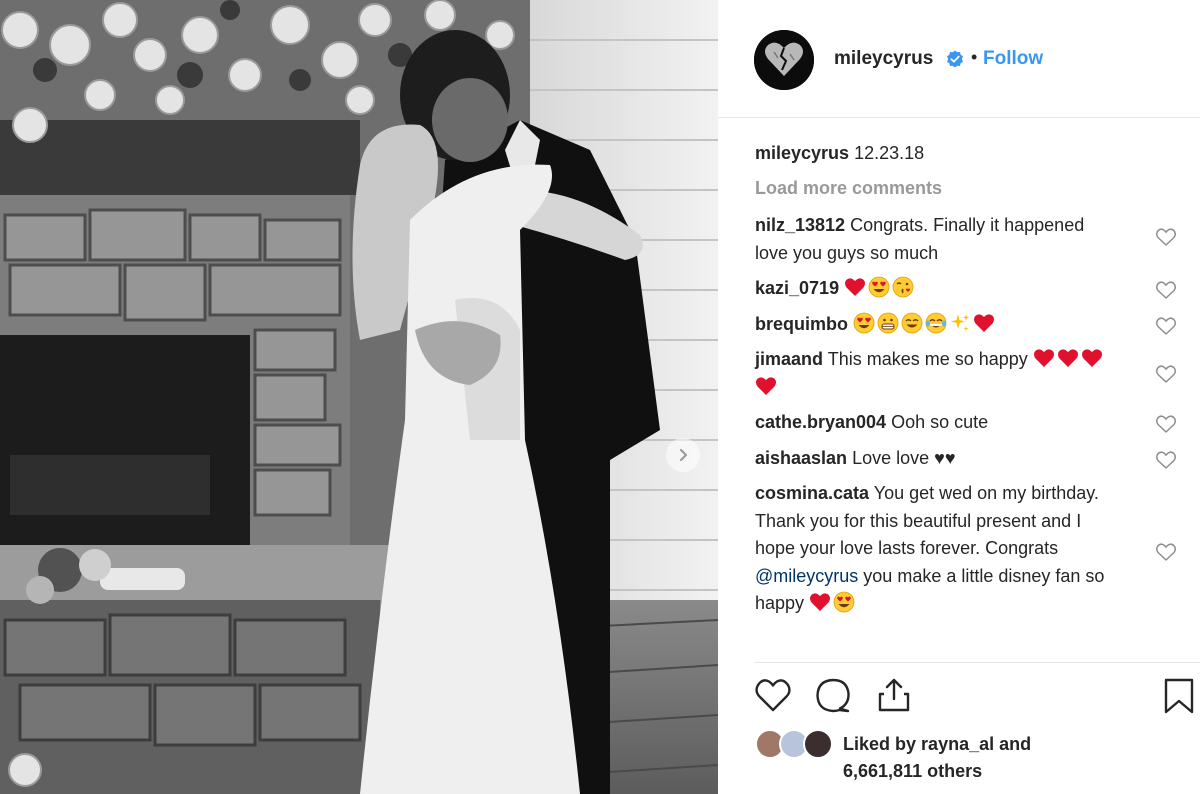  What do you see at coordinates (880, 744) in the screenshot?
I see `likes-prefix: Liked by` at bounding box center [880, 744].